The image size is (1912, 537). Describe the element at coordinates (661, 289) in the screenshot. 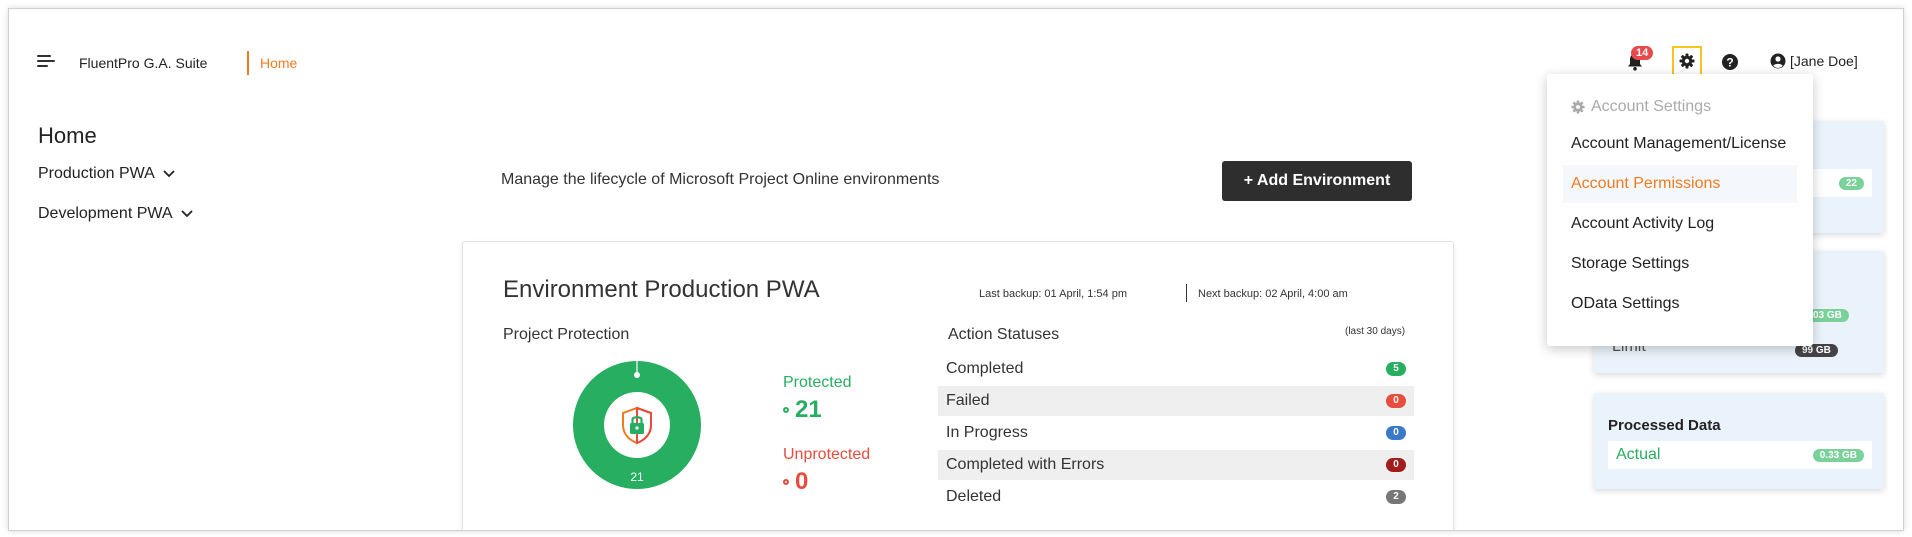

I see `environment-title: Environment Production PWA` at that location.